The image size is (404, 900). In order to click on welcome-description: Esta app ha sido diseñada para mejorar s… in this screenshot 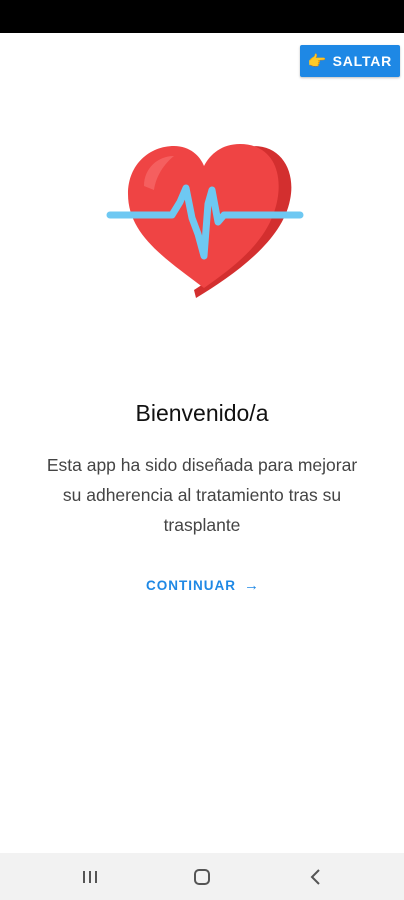, I will do `click(202, 495)`.